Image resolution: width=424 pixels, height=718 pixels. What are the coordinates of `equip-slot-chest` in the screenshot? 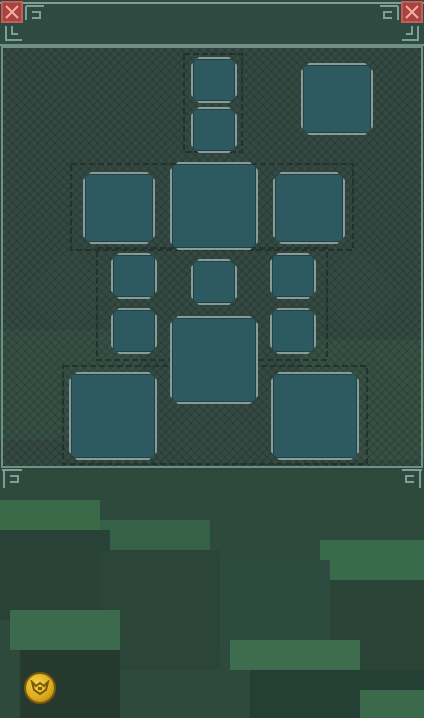 It's located at (214, 206).